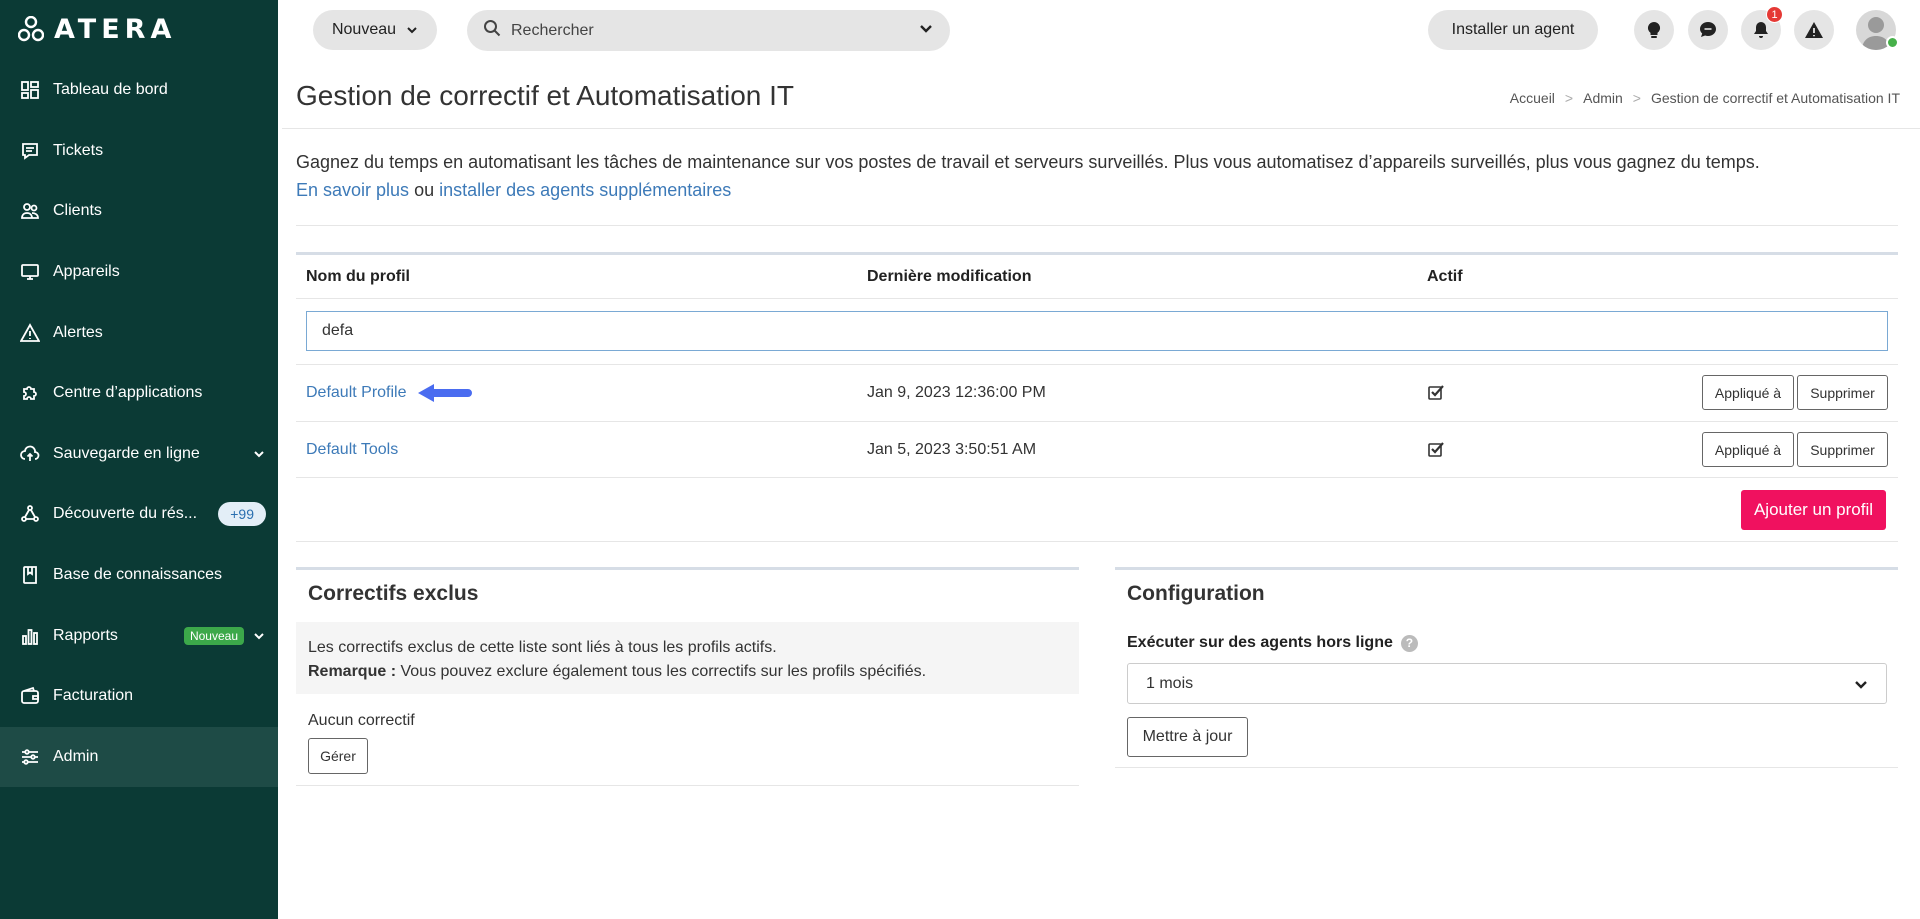  Describe the element at coordinates (30, 272) in the screenshot. I see `monitor-icon` at that location.